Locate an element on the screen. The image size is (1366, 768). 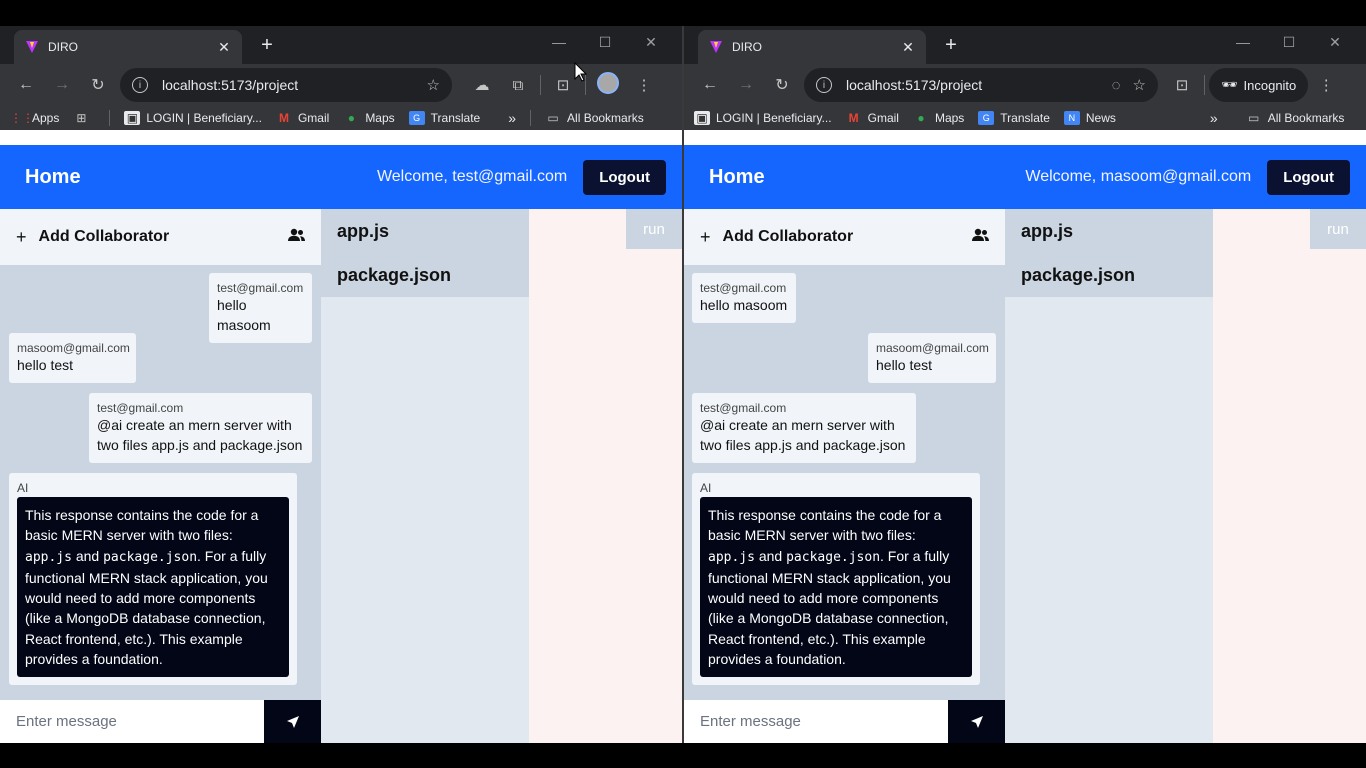
bookmark-news: N News is located at coordinates (1089, 118).